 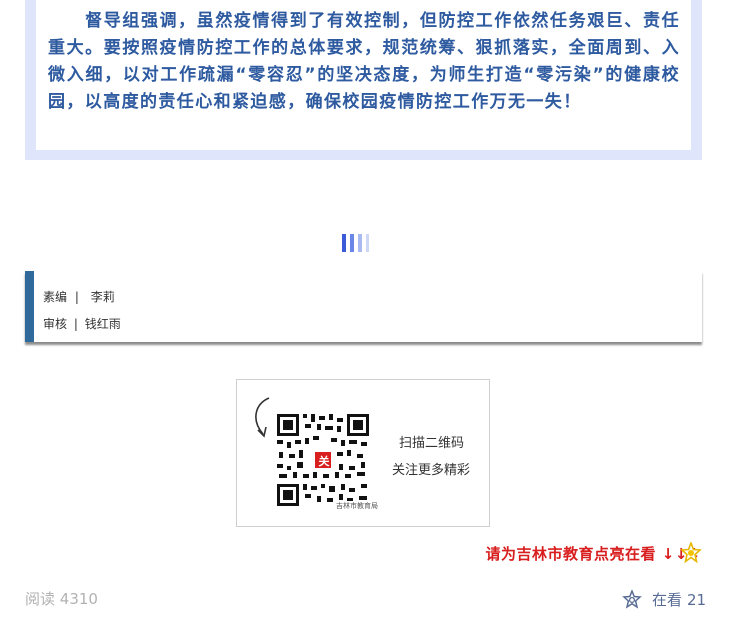 I want to click on watching-count: 21, so click(x=697, y=599).